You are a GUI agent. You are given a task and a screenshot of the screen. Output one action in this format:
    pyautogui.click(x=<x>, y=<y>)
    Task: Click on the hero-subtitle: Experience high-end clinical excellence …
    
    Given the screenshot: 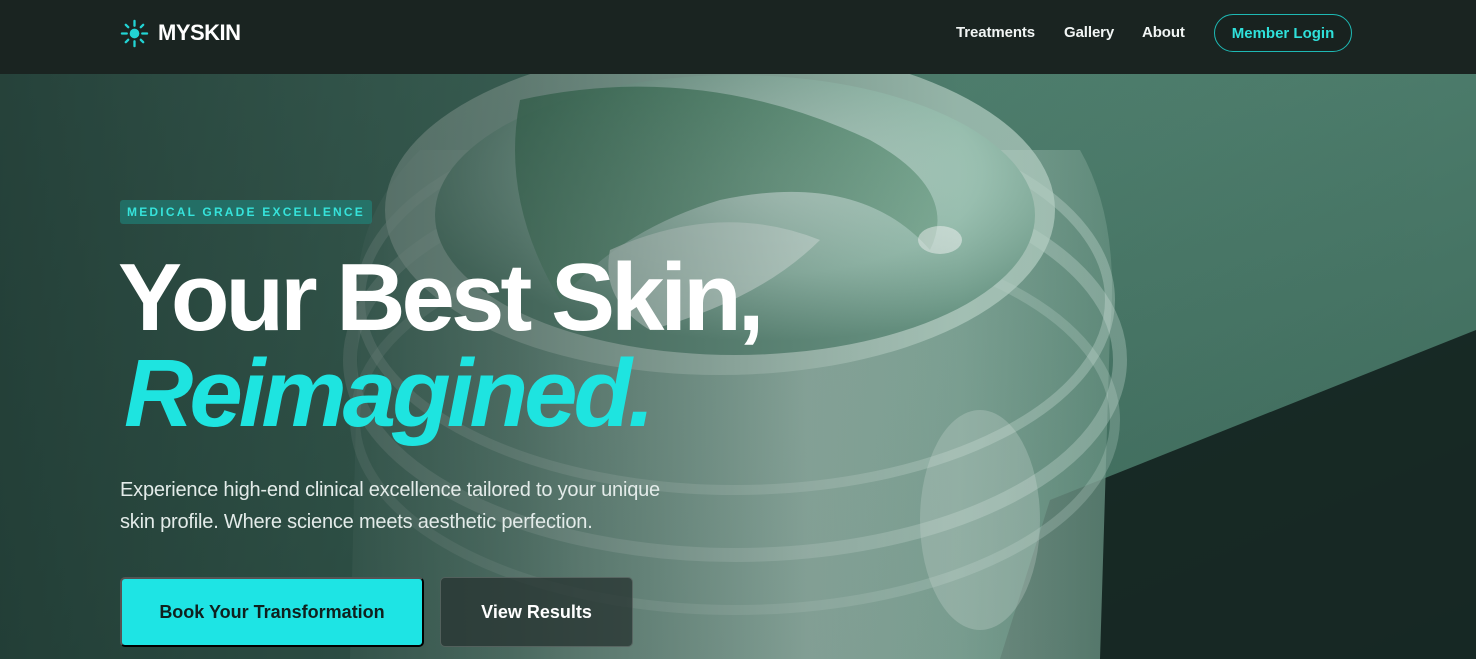 What is the action you would take?
    pyautogui.click(x=420, y=506)
    